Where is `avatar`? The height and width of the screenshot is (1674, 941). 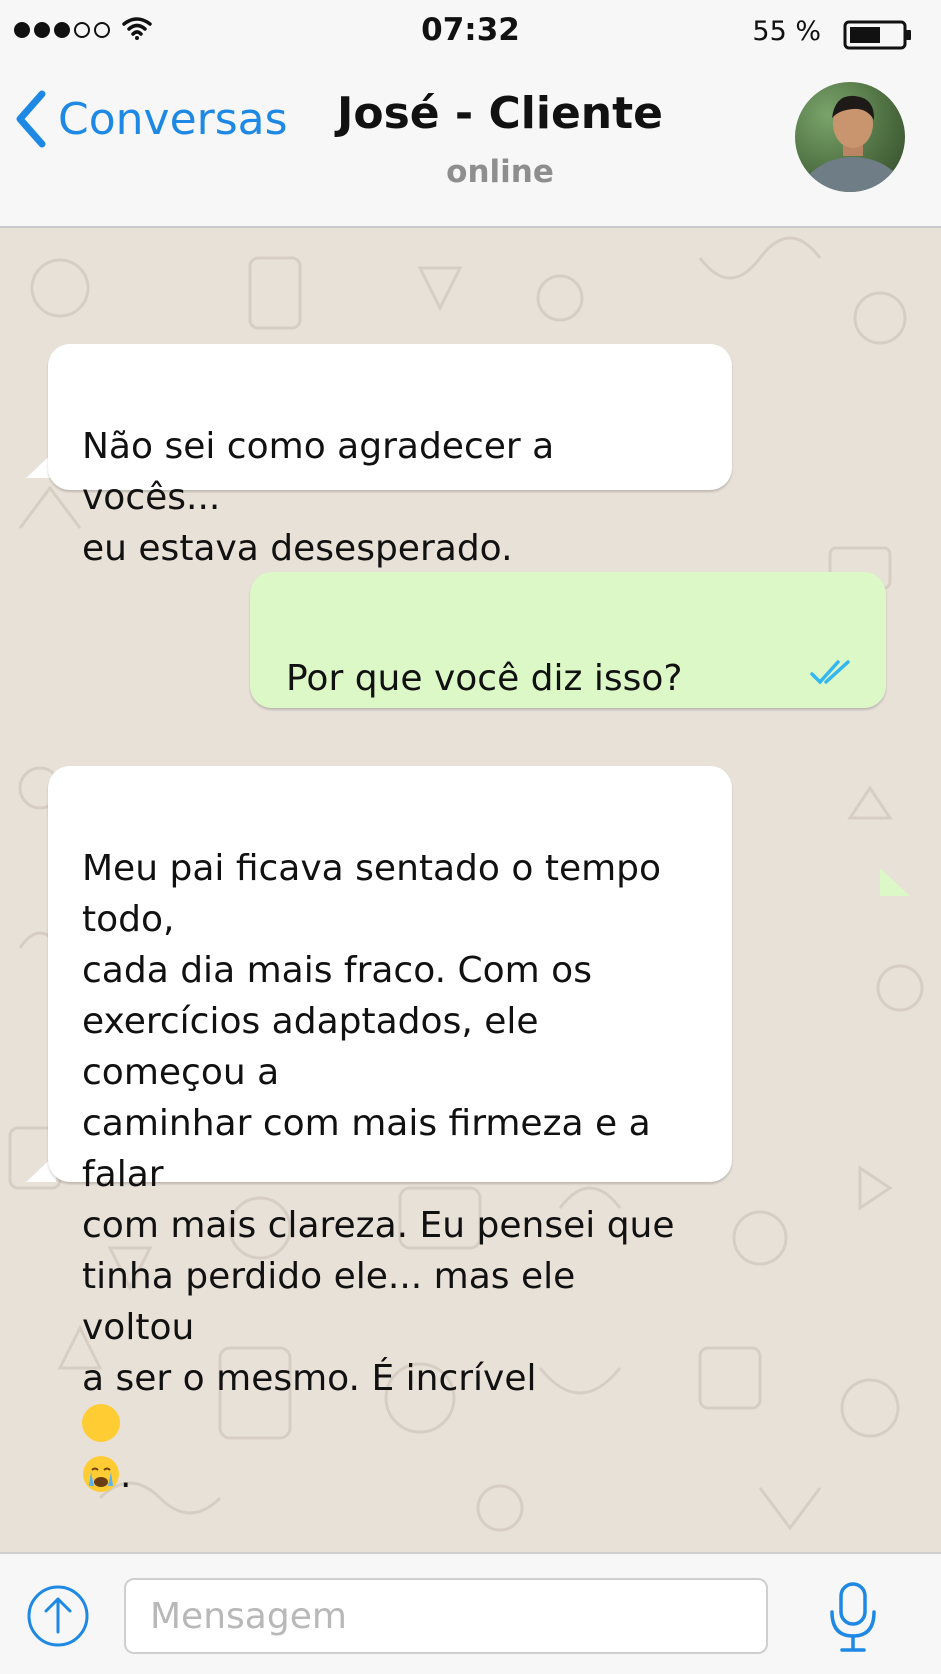
avatar is located at coordinates (850, 137).